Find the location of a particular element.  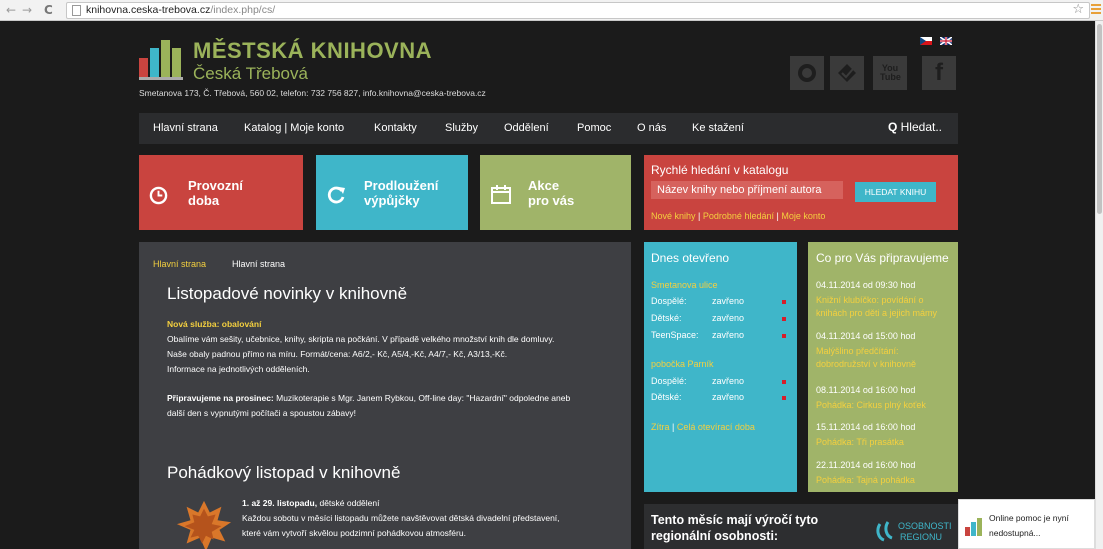

calendar-icon is located at coordinates (501, 194).